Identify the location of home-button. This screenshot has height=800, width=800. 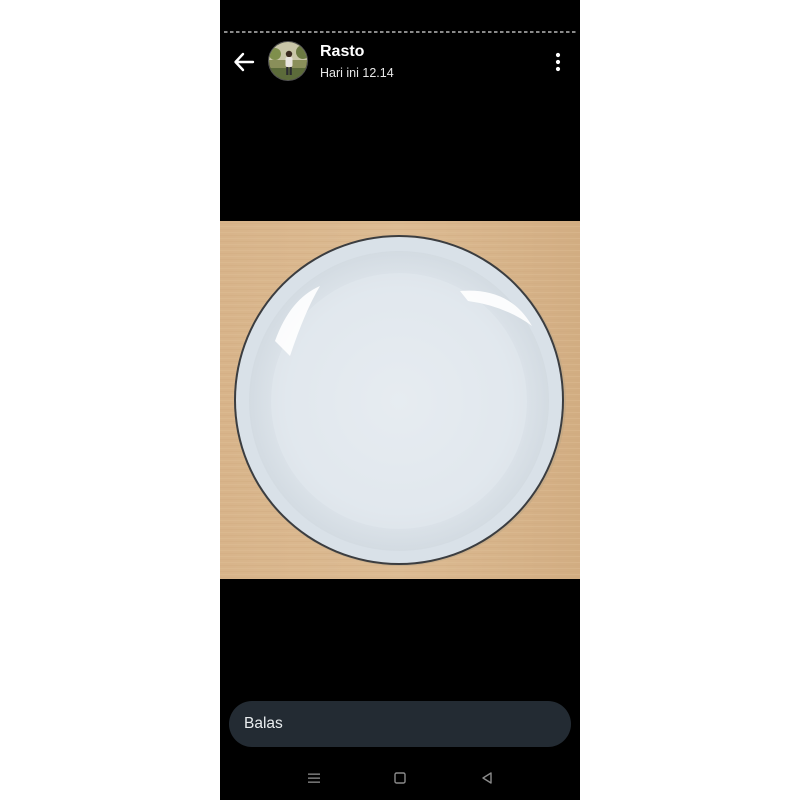
(400, 778).